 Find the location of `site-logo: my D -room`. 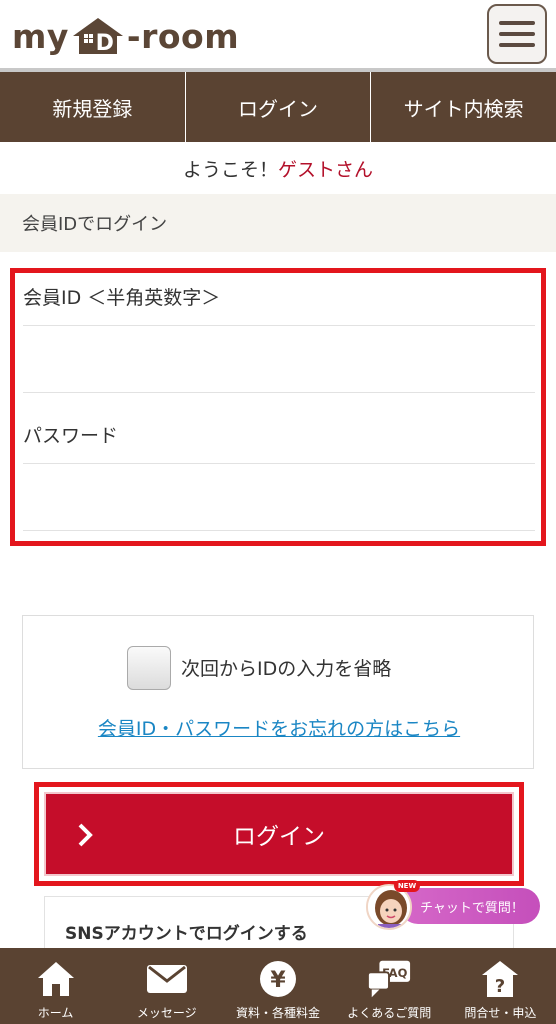

site-logo: my D -room is located at coordinates (125, 36).